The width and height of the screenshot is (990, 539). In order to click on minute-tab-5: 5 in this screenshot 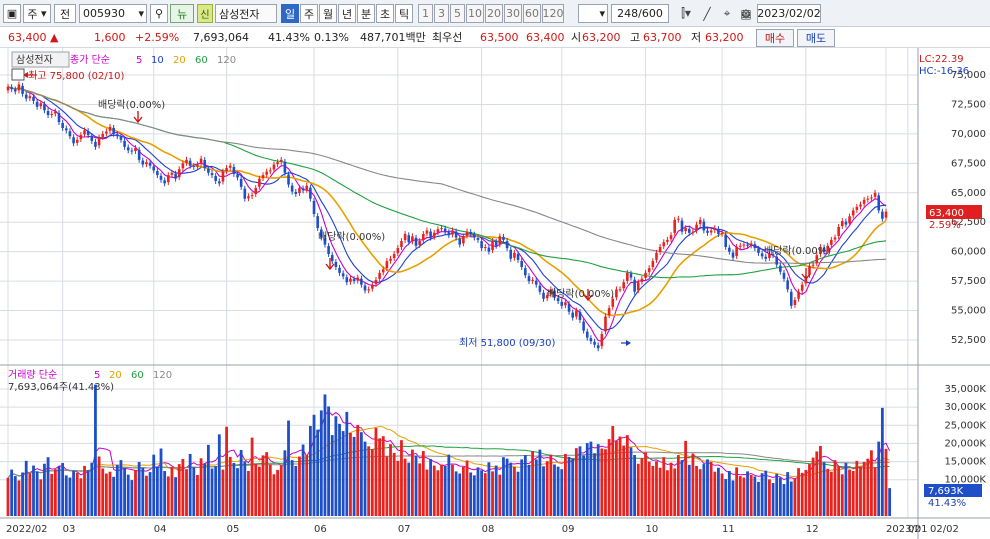, I will do `click(457, 13)`.